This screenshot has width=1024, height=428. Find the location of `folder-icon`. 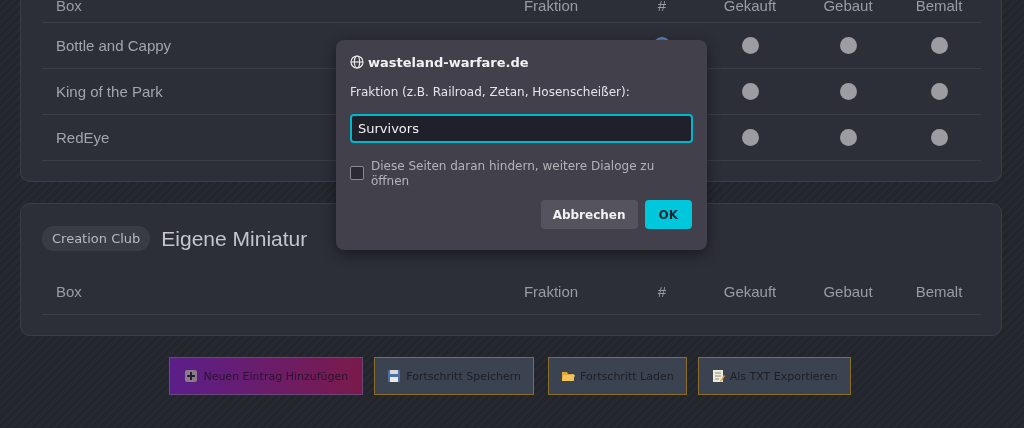

folder-icon is located at coordinates (568, 376).